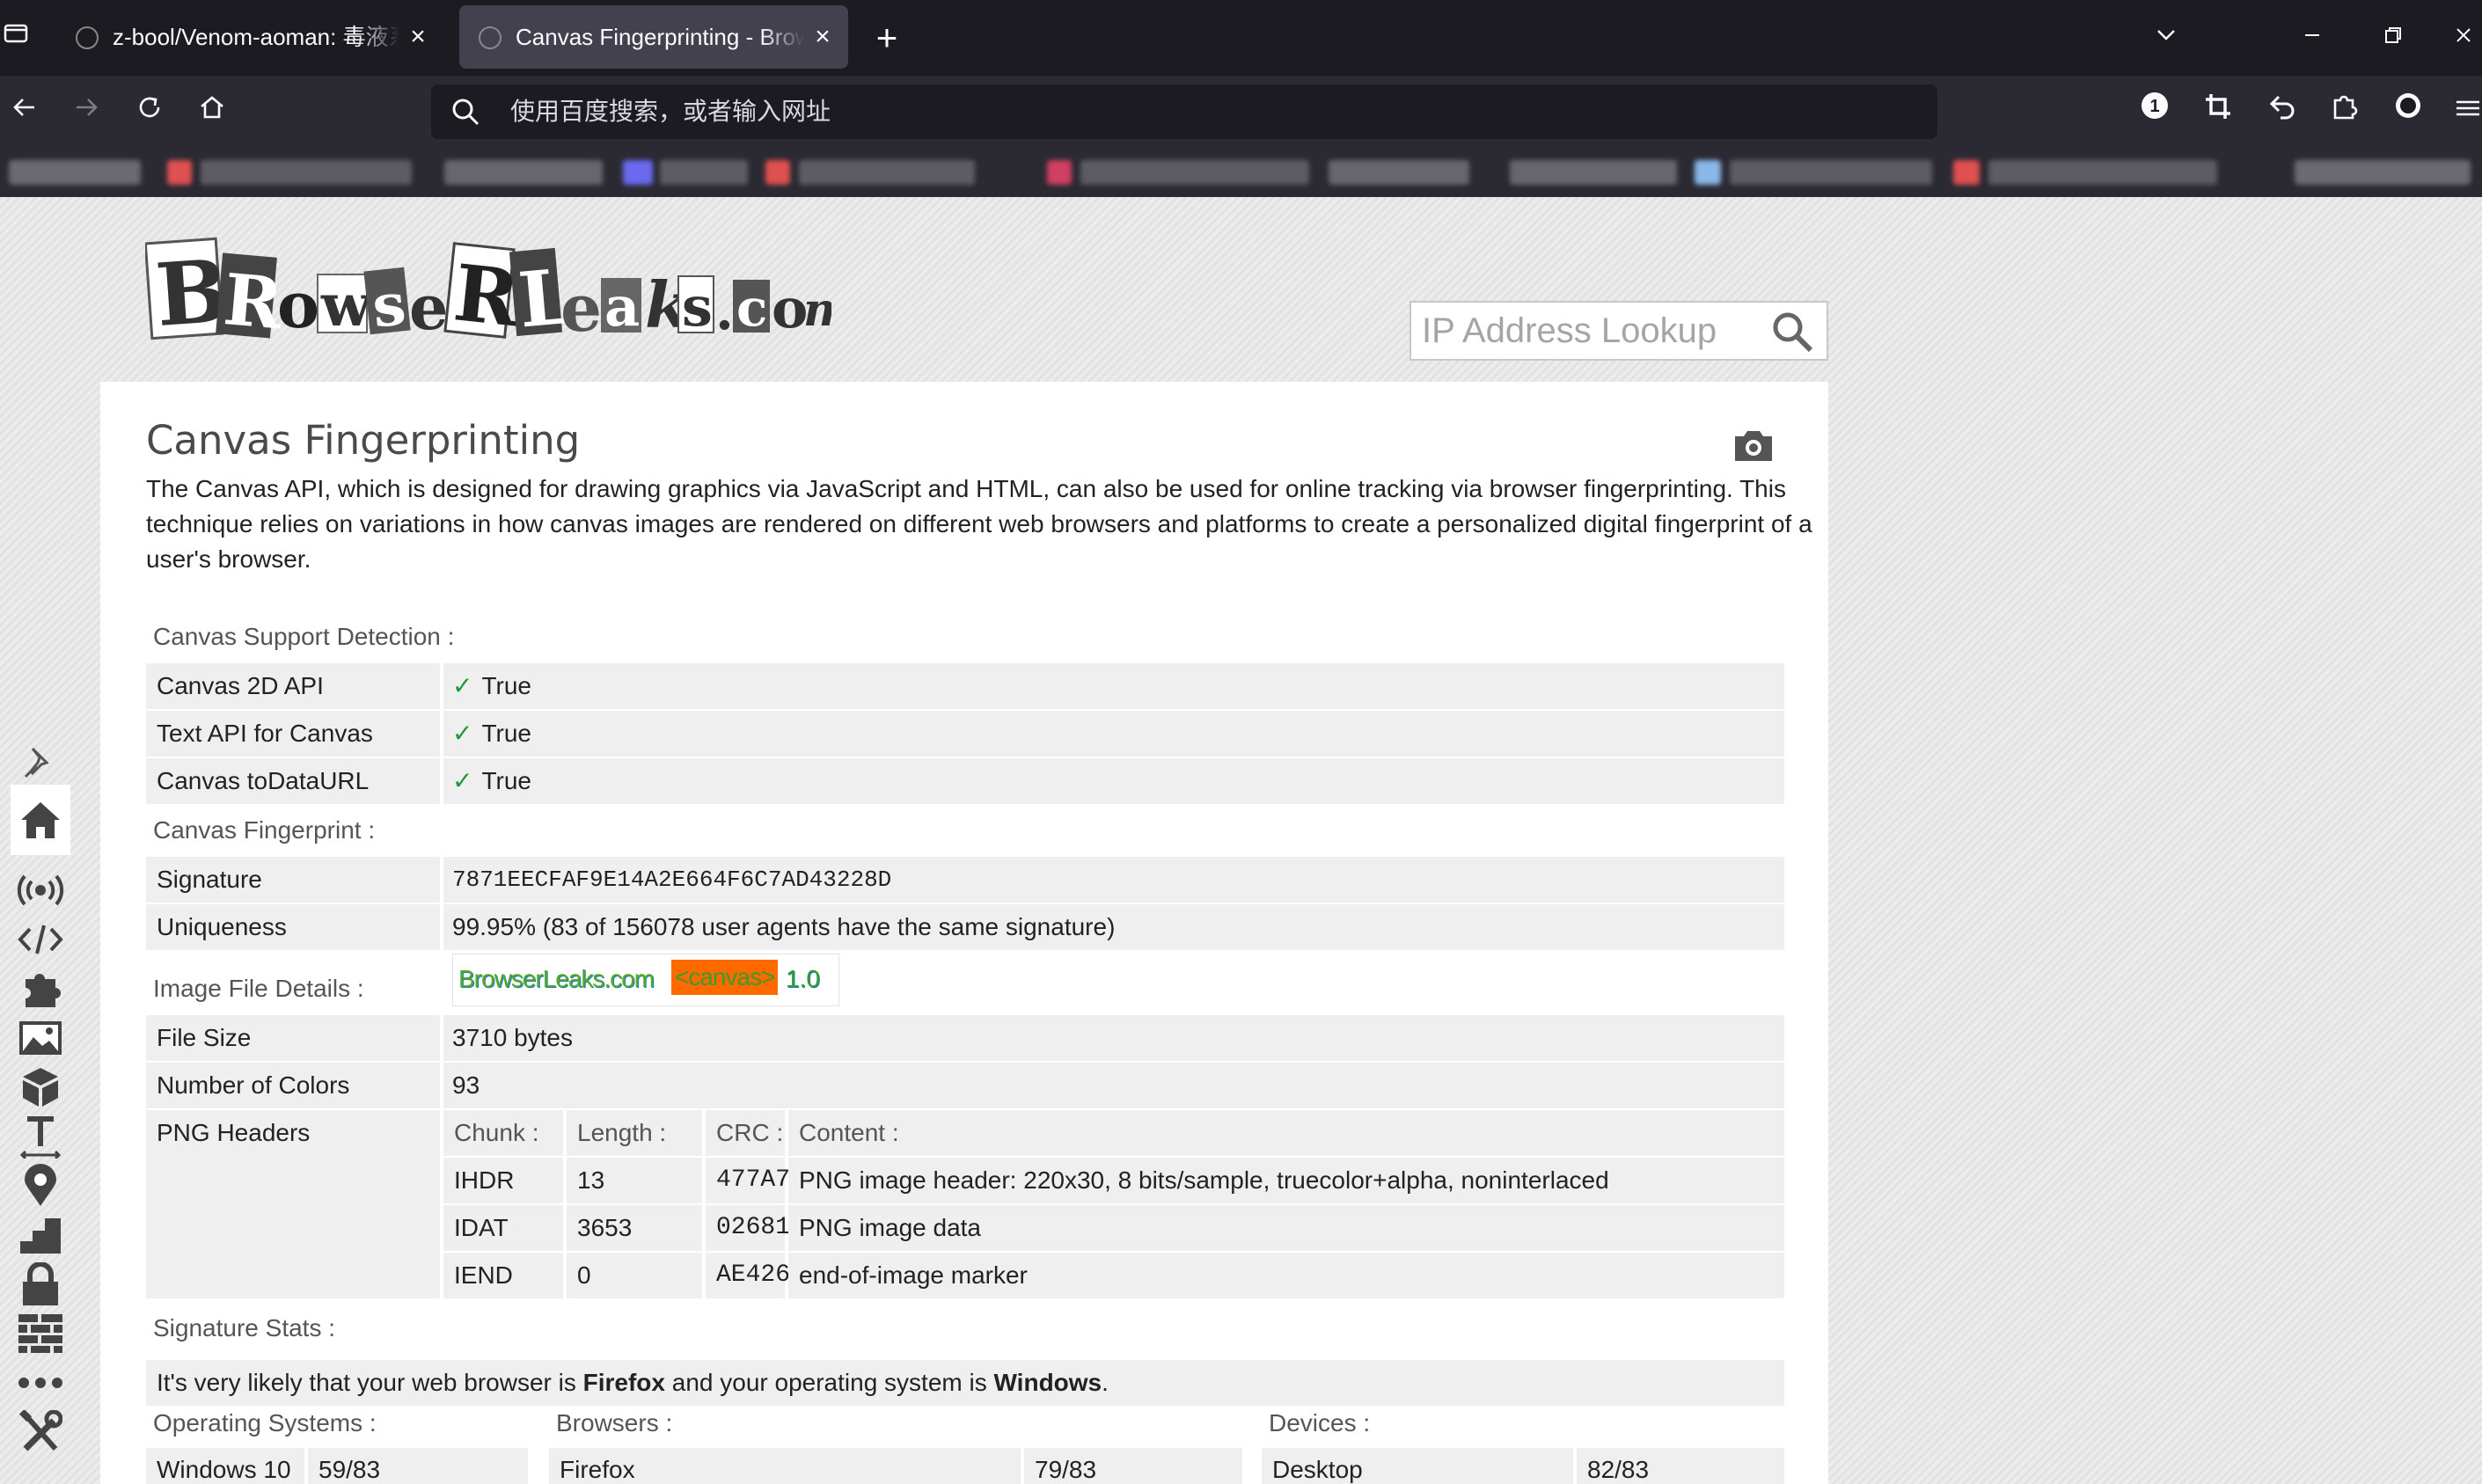  What do you see at coordinates (2345, 112) in the screenshot?
I see `extensions-puzzle-icon` at bounding box center [2345, 112].